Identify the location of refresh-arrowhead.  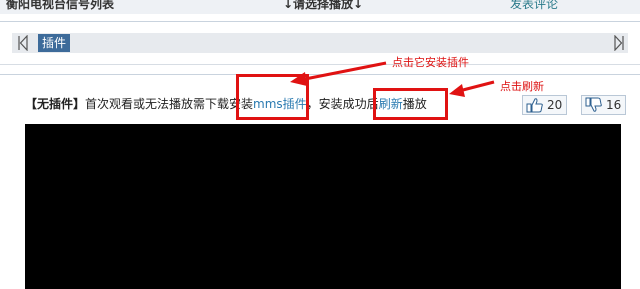
(457, 90).